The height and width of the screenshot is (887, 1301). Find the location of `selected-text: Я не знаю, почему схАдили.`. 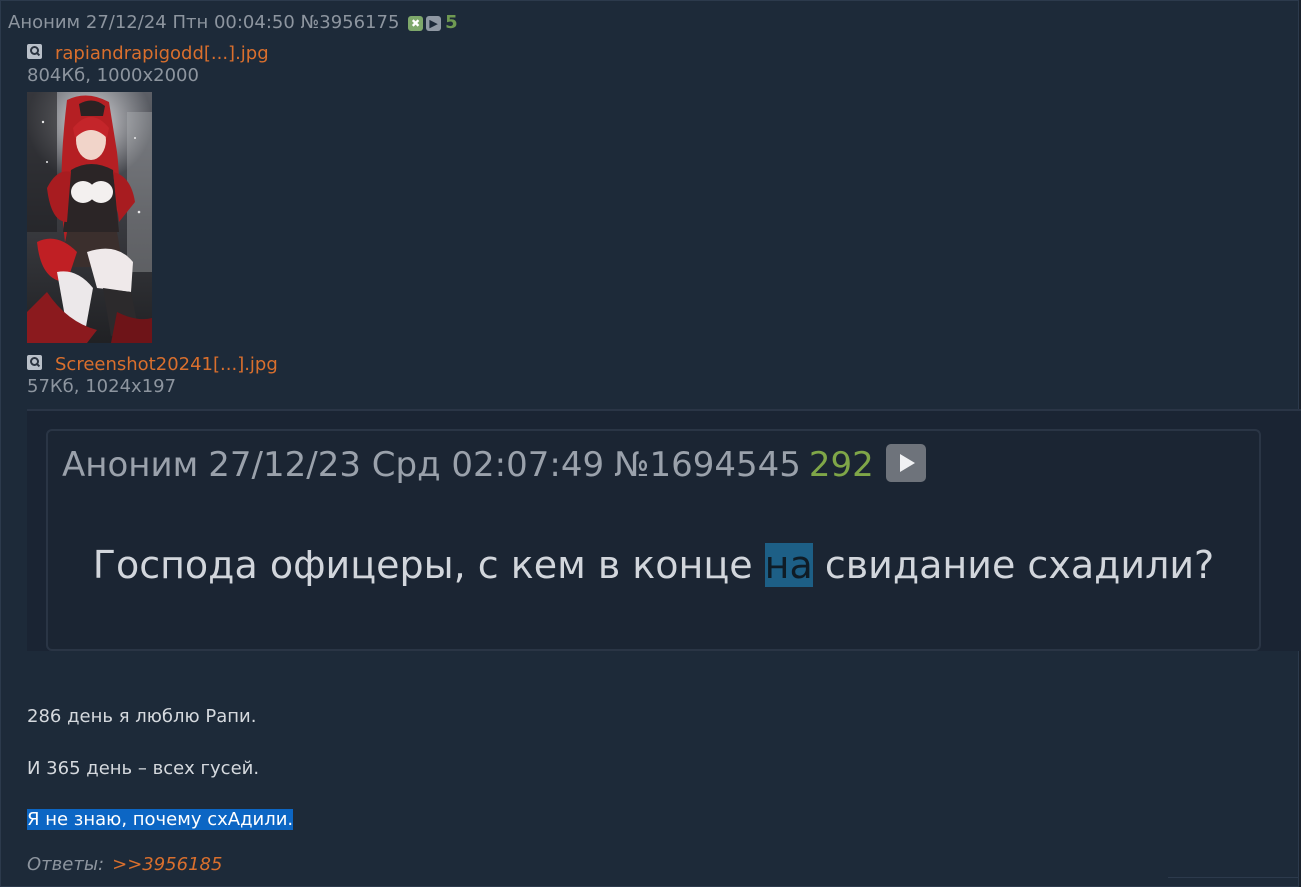

selected-text: Я не знаю, почему схАдили. is located at coordinates (160, 819).